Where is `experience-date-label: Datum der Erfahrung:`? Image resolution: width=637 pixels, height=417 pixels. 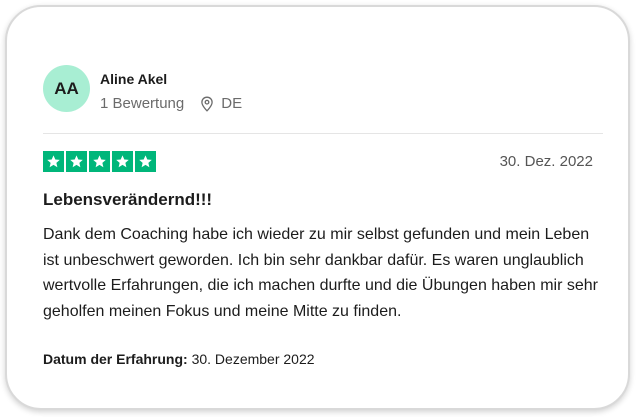 experience-date-label: Datum der Erfahrung: is located at coordinates (115, 359).